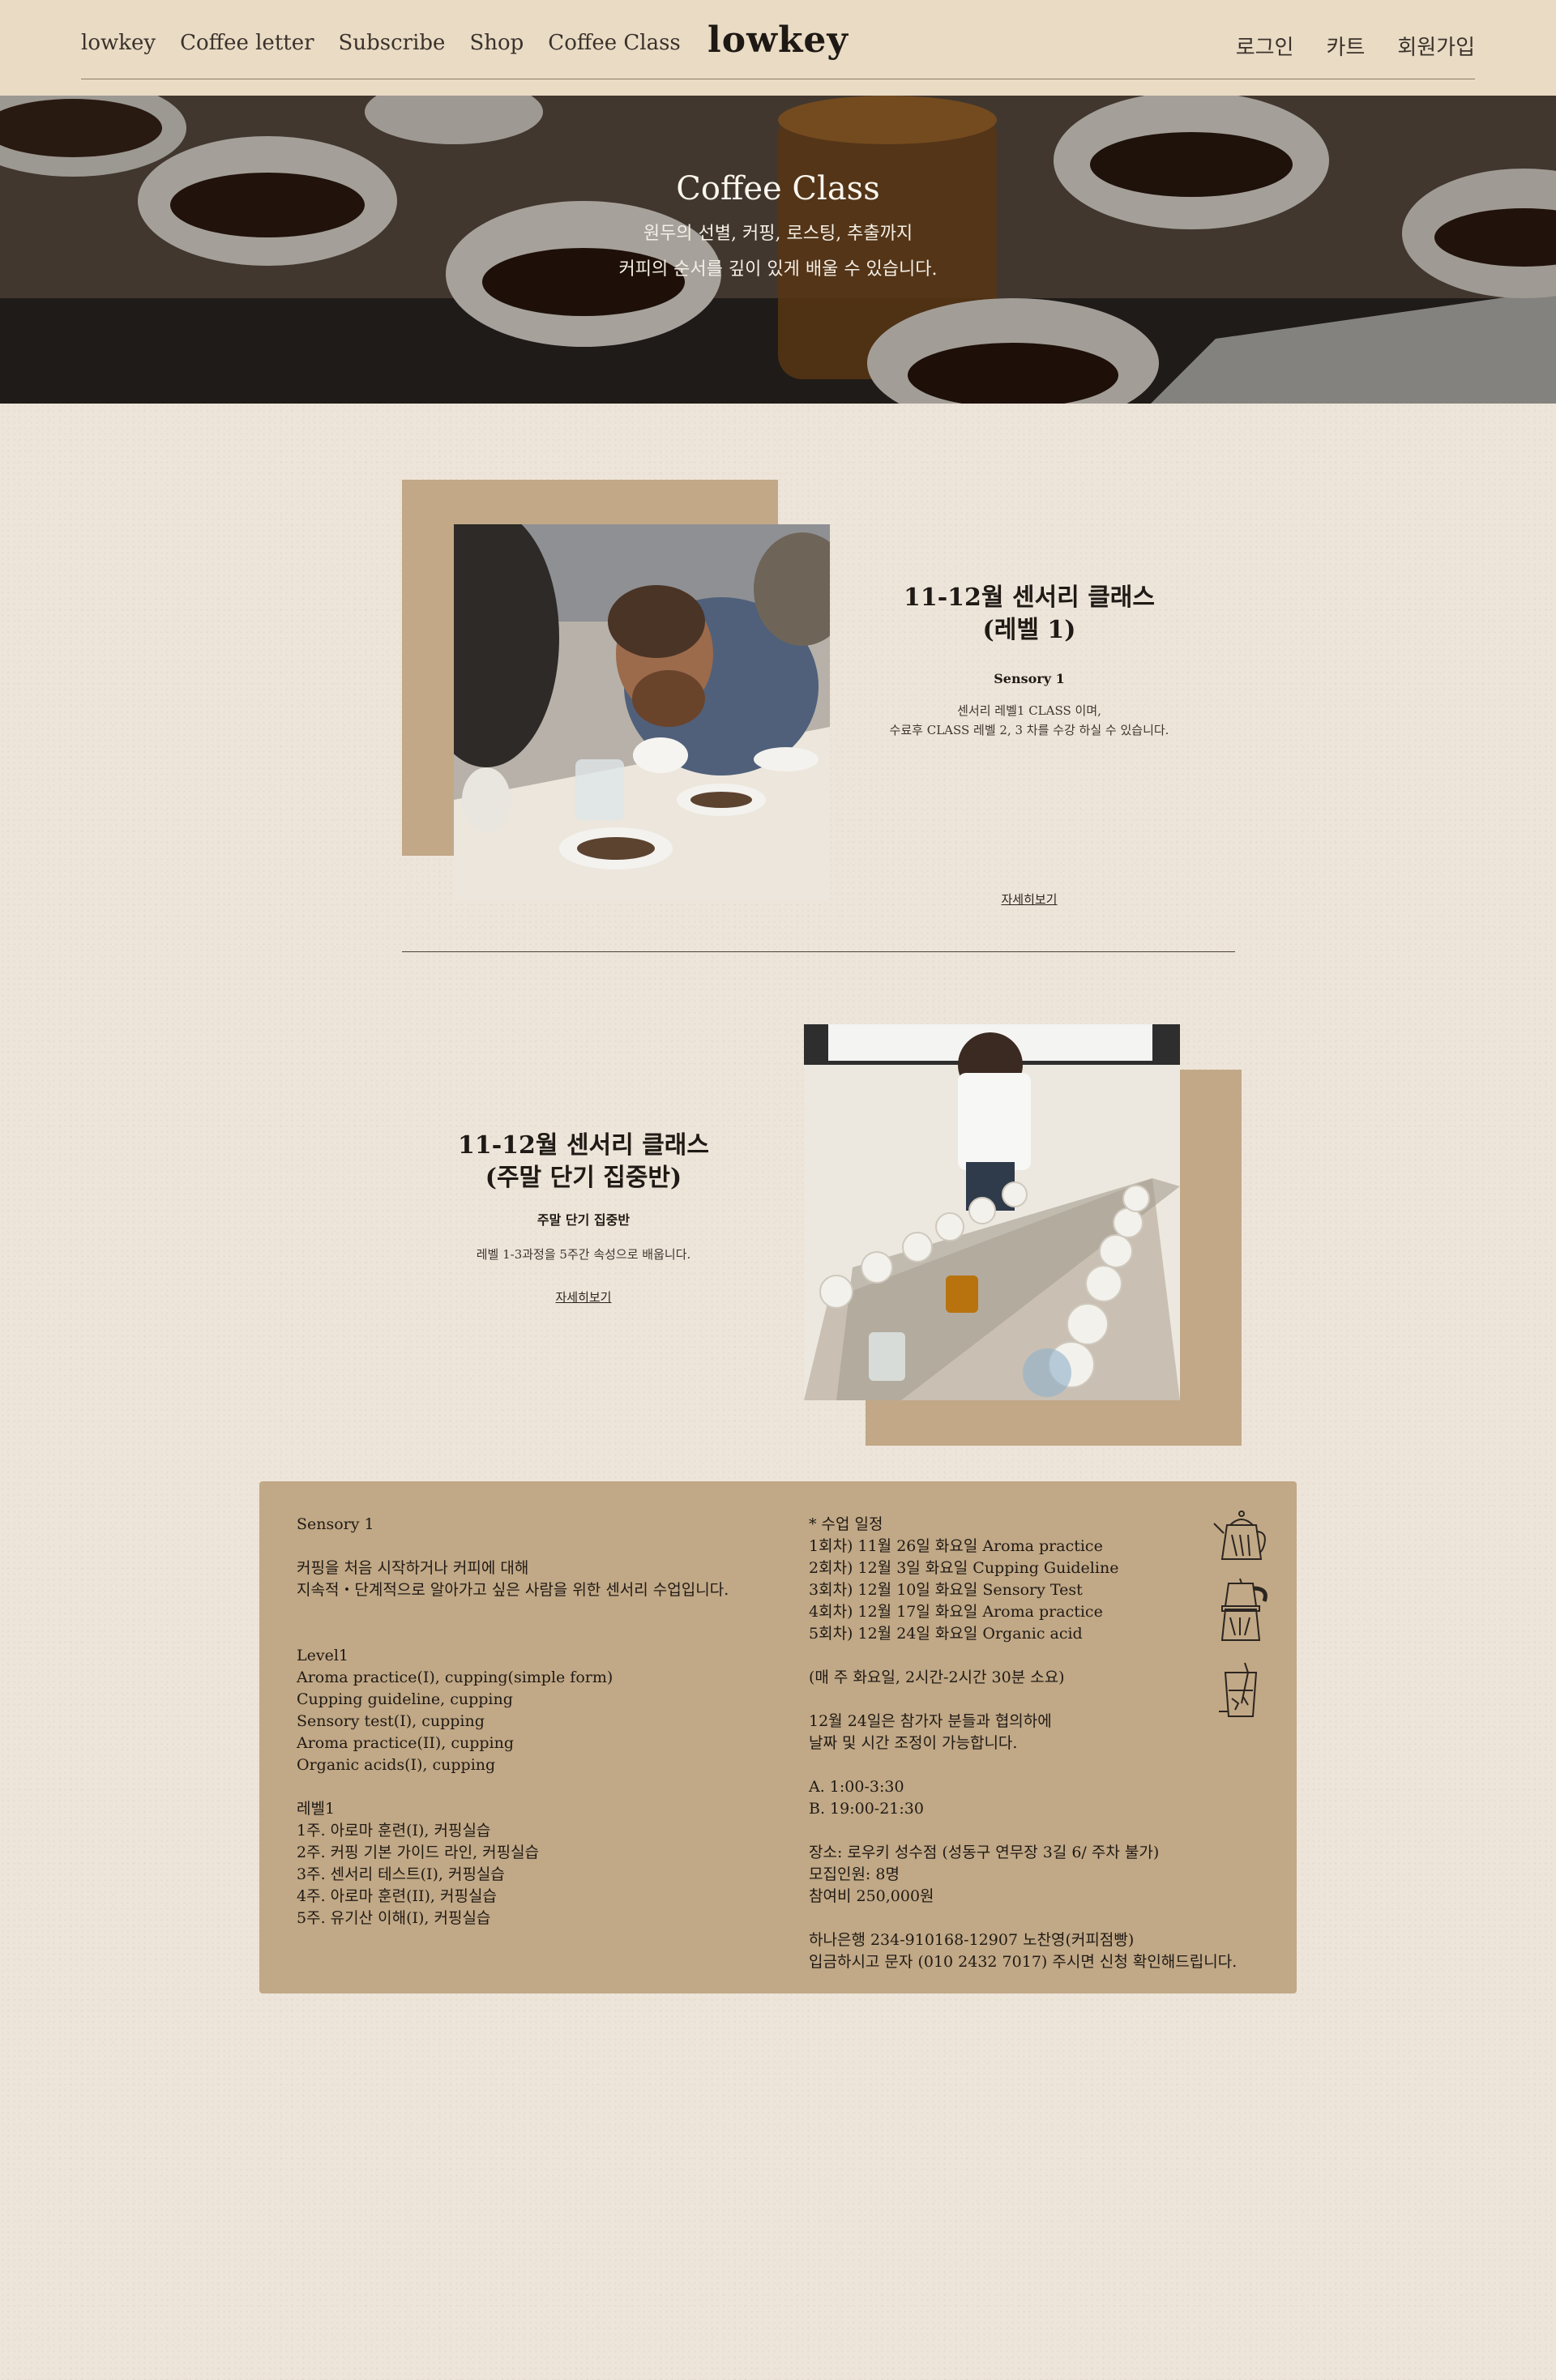 The width and height of the screenshot is (1556, 2380). Describe the element at coordinates (513, 1590) in the screenshot. I see `info-intro-line2: 지속적・단계적으로 알아가고 싶은 사람을 위한 센서리 수업입니다.` at that location.